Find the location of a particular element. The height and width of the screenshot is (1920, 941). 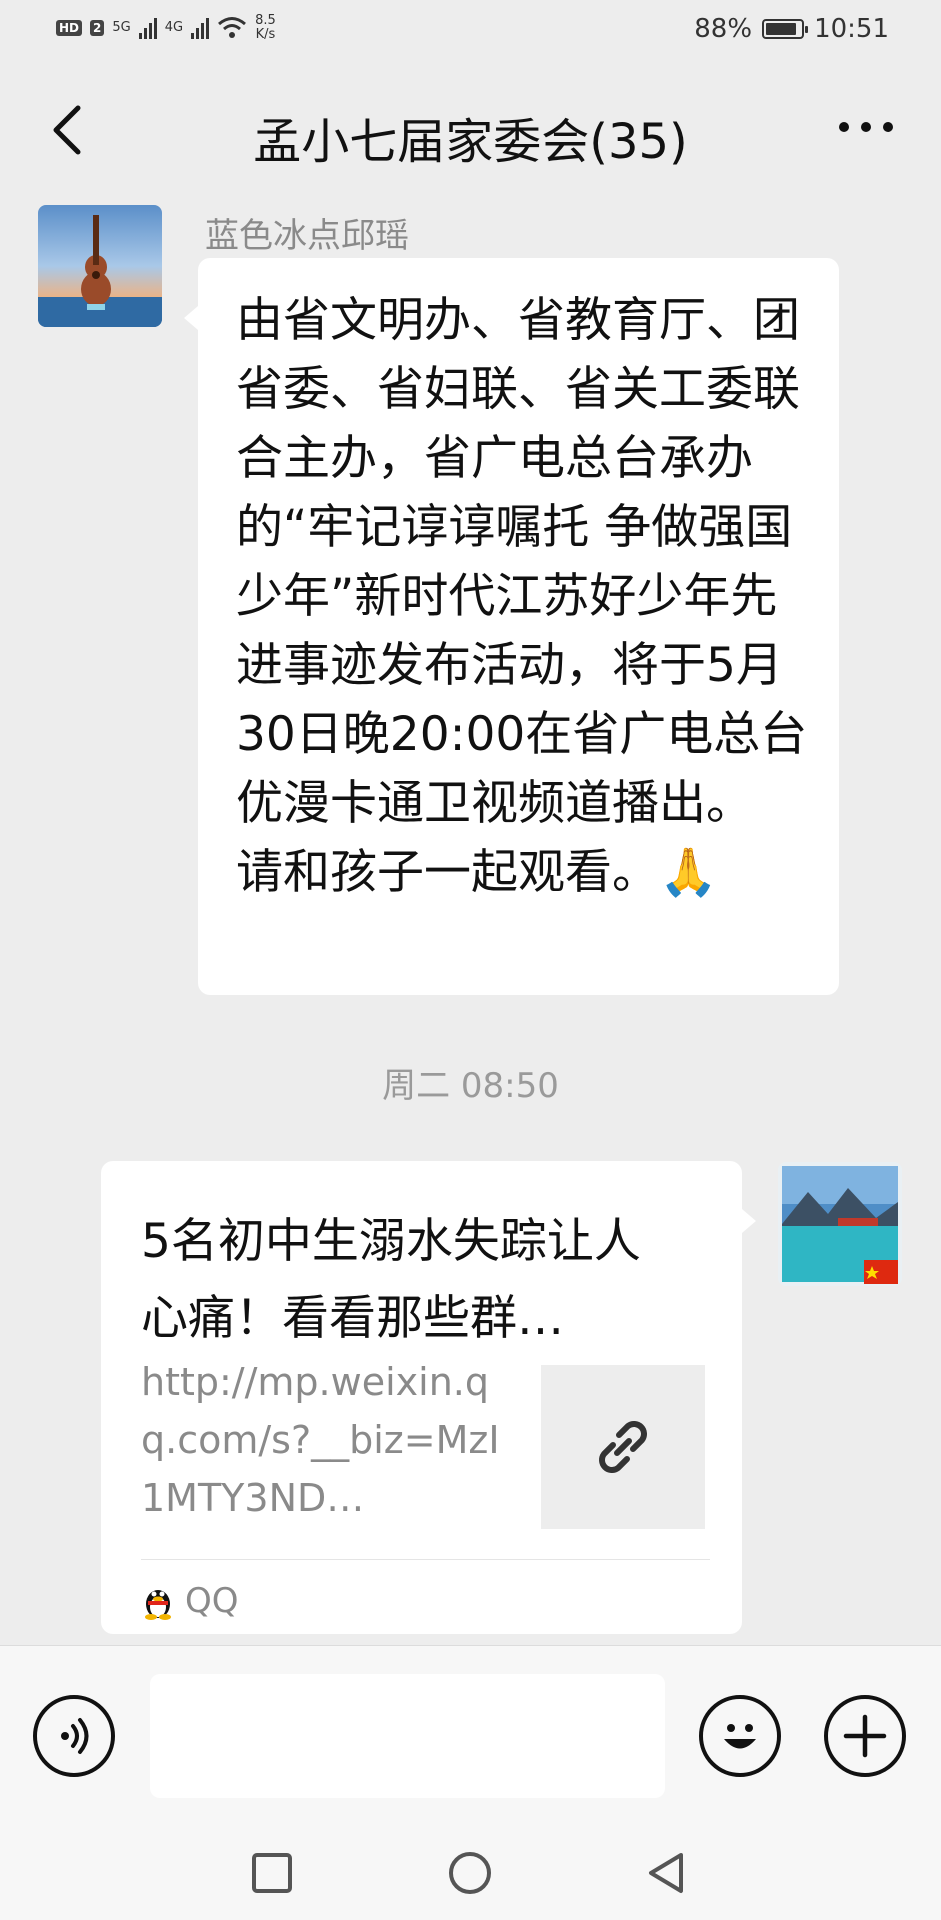

landscape-avatar-image is located at coordinates (840, 1224).